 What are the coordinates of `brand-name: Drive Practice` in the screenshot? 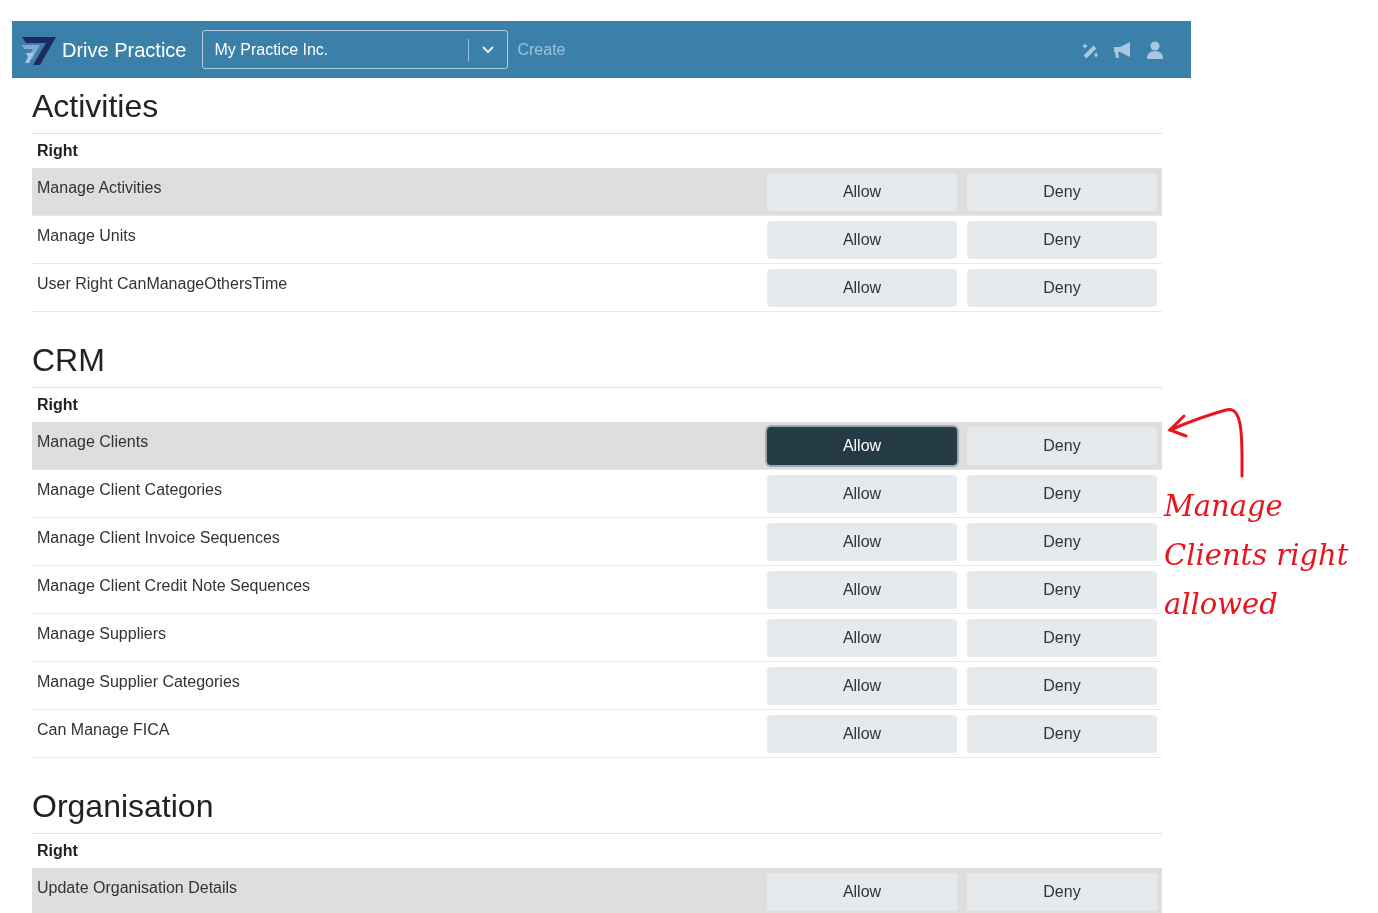 It's located at (124, 49).